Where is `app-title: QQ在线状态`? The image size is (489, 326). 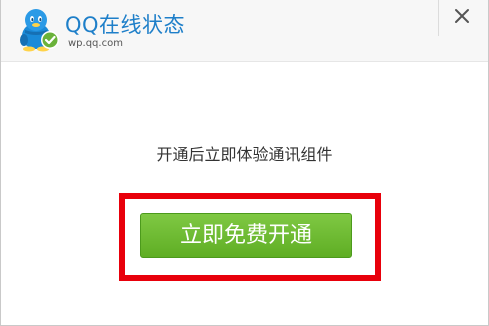 app-title: QQ在线状态 is located at coordinates (125, 25).